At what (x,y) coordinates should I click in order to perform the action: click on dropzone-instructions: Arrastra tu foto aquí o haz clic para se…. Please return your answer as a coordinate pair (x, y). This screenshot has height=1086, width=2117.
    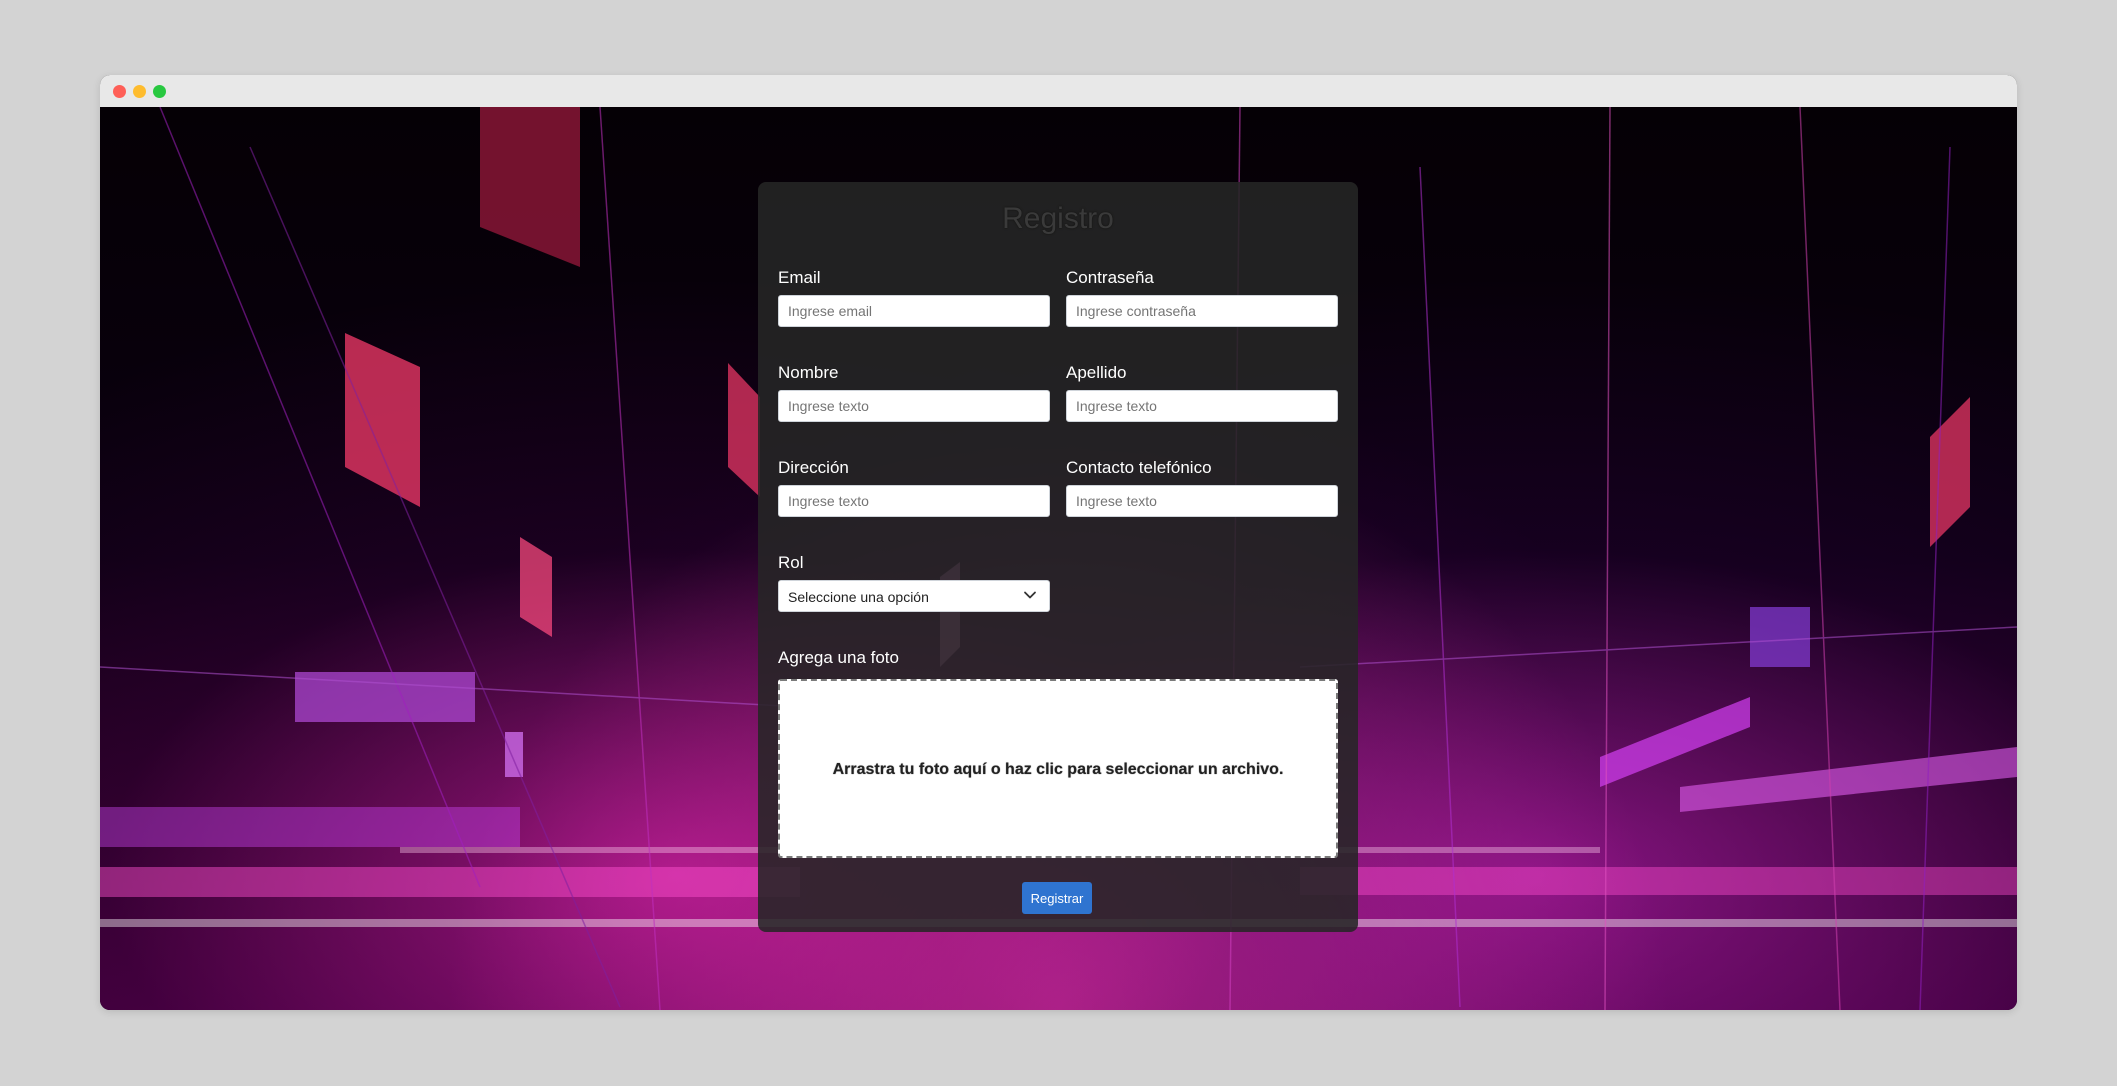
    Looking at the image, I should click on (1058, 769).